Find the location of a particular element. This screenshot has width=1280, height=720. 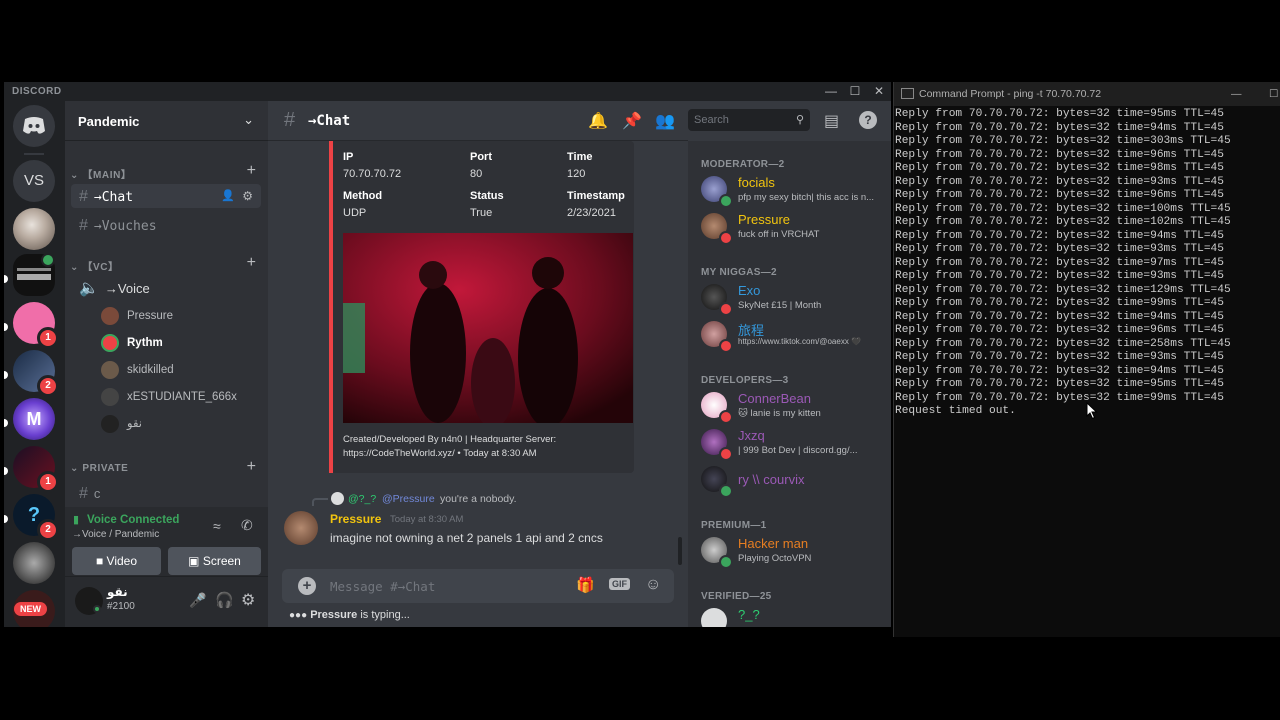

embed-image is located at coordinates (488, 328).